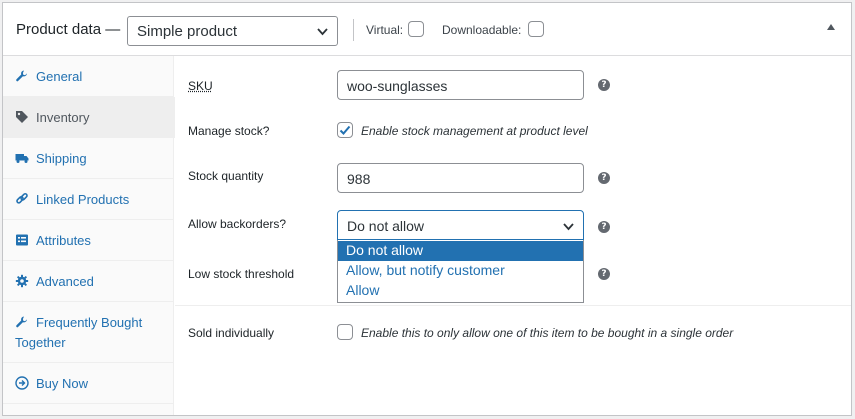 The width and height of the screenshot is (855, 419). What do you see at coordinates (474, 131) in the screenshot?
I see `manage-stock-description: Enable stock management at product level` at bounding box center [474, 131].